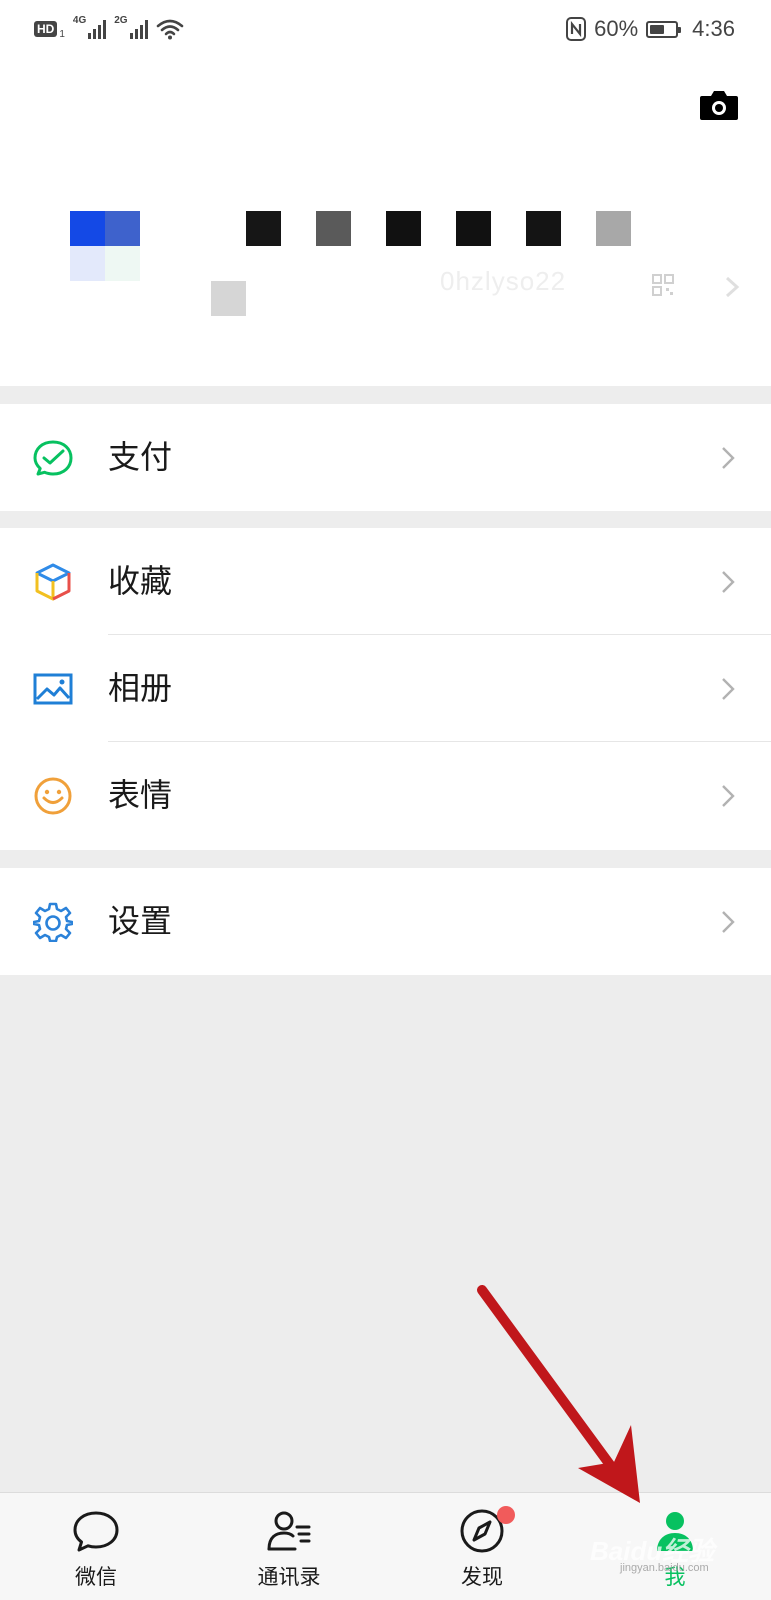 This screenshot has height=1600, width=771. I want to click on image-icon, so click(53, 689).